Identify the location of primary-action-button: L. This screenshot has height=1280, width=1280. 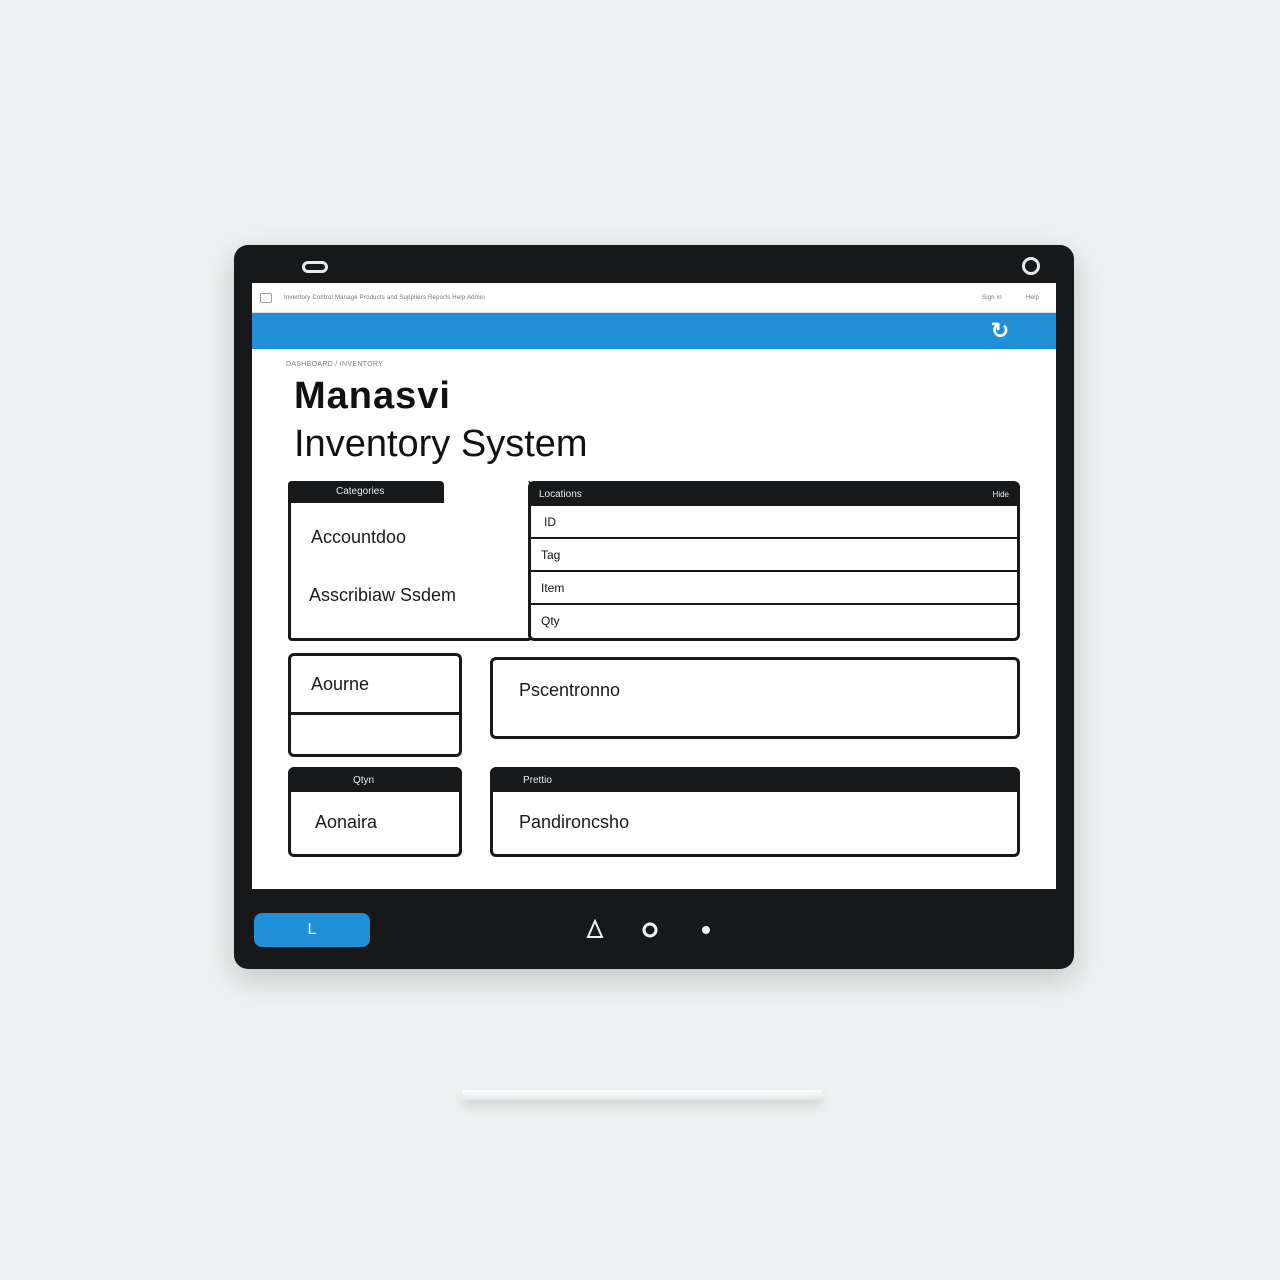
(312, 930).